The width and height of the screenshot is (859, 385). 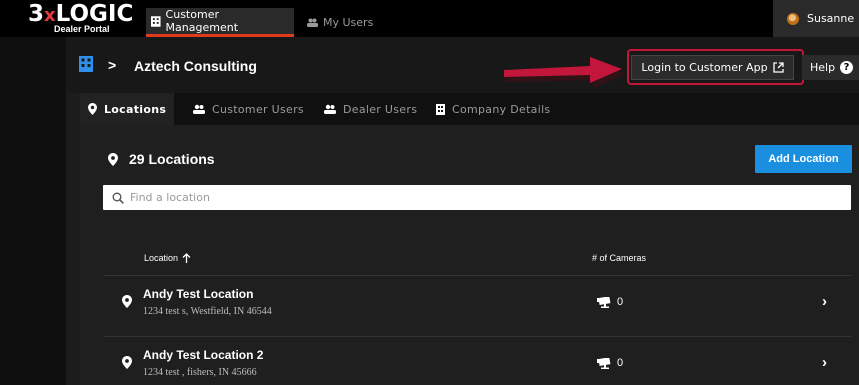 I want to click on tab-label: Customer Users, so click(x=258, y=109).